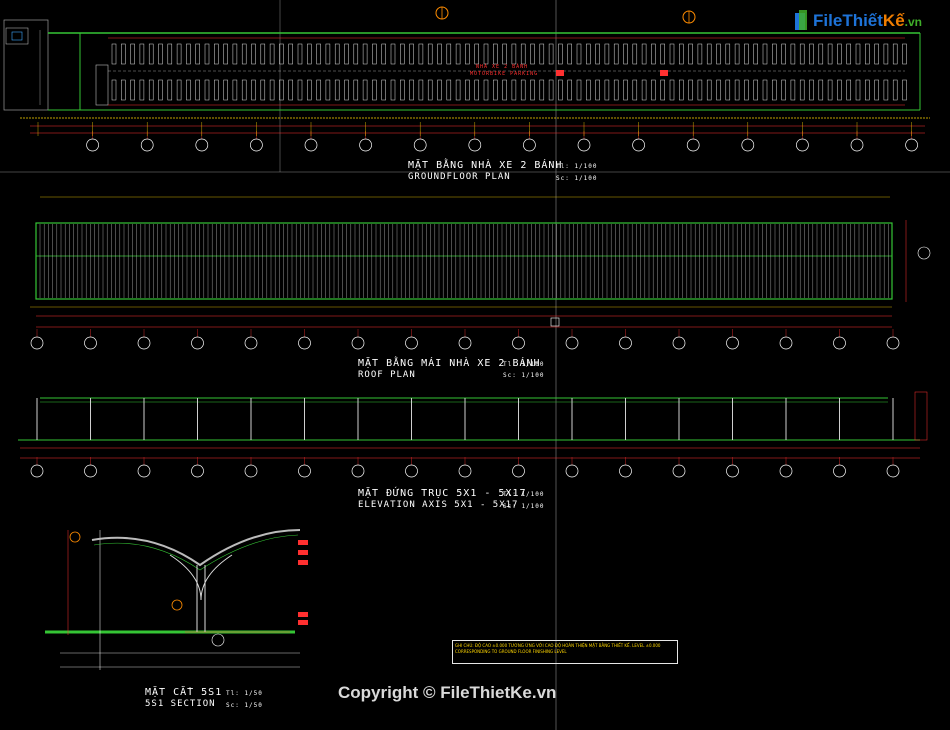  Describe the element at coordinates (459, 177) in the screenshot. I see `groundfloor-title-en: GROUNDFLOOR PLAN` at that location.